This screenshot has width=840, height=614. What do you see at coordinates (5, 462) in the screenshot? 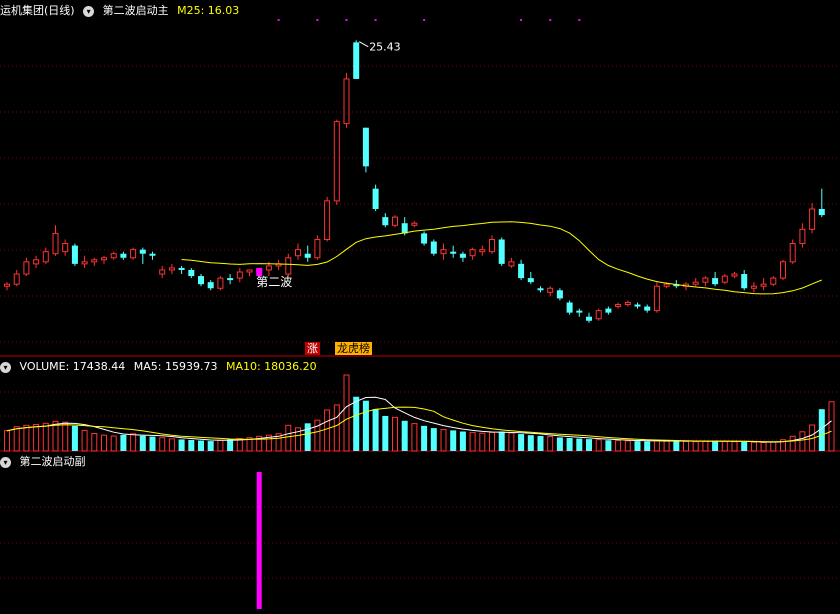
I see `sub-indicator-dropdown-icon: ▾` at bounding box center [5, 462].